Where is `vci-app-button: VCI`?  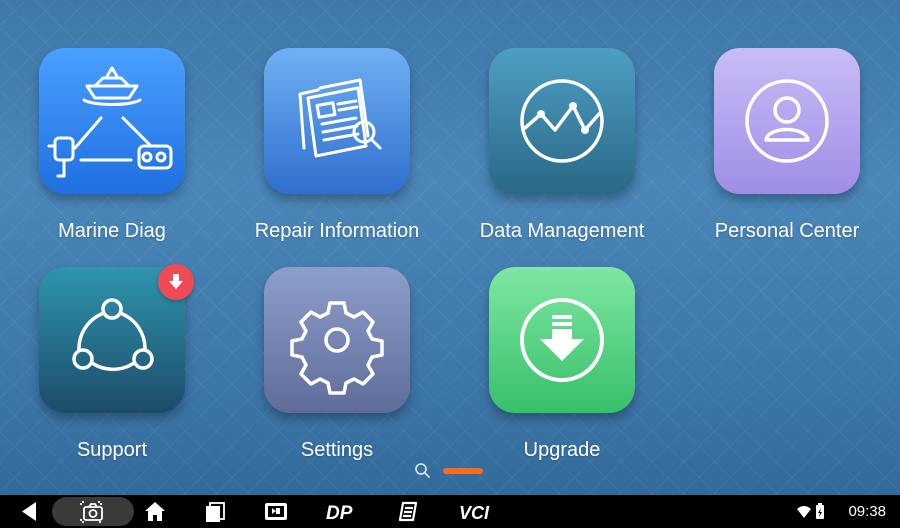 vci-app-button: VCI is located at coordinates (476, 511).